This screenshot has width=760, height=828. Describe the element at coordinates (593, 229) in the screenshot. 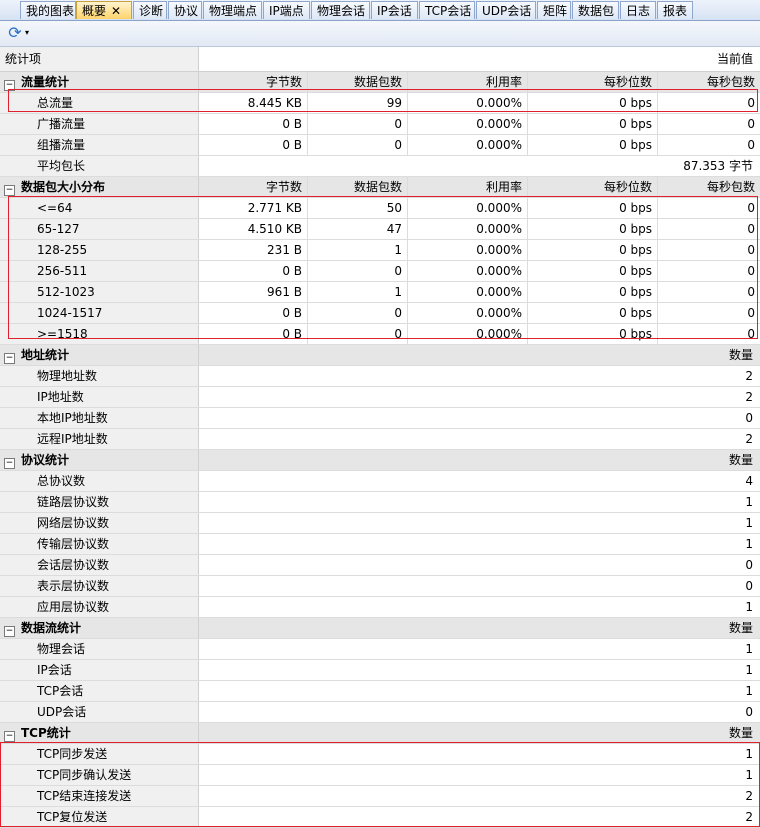

I see `row-value: 0 bps` at that location.